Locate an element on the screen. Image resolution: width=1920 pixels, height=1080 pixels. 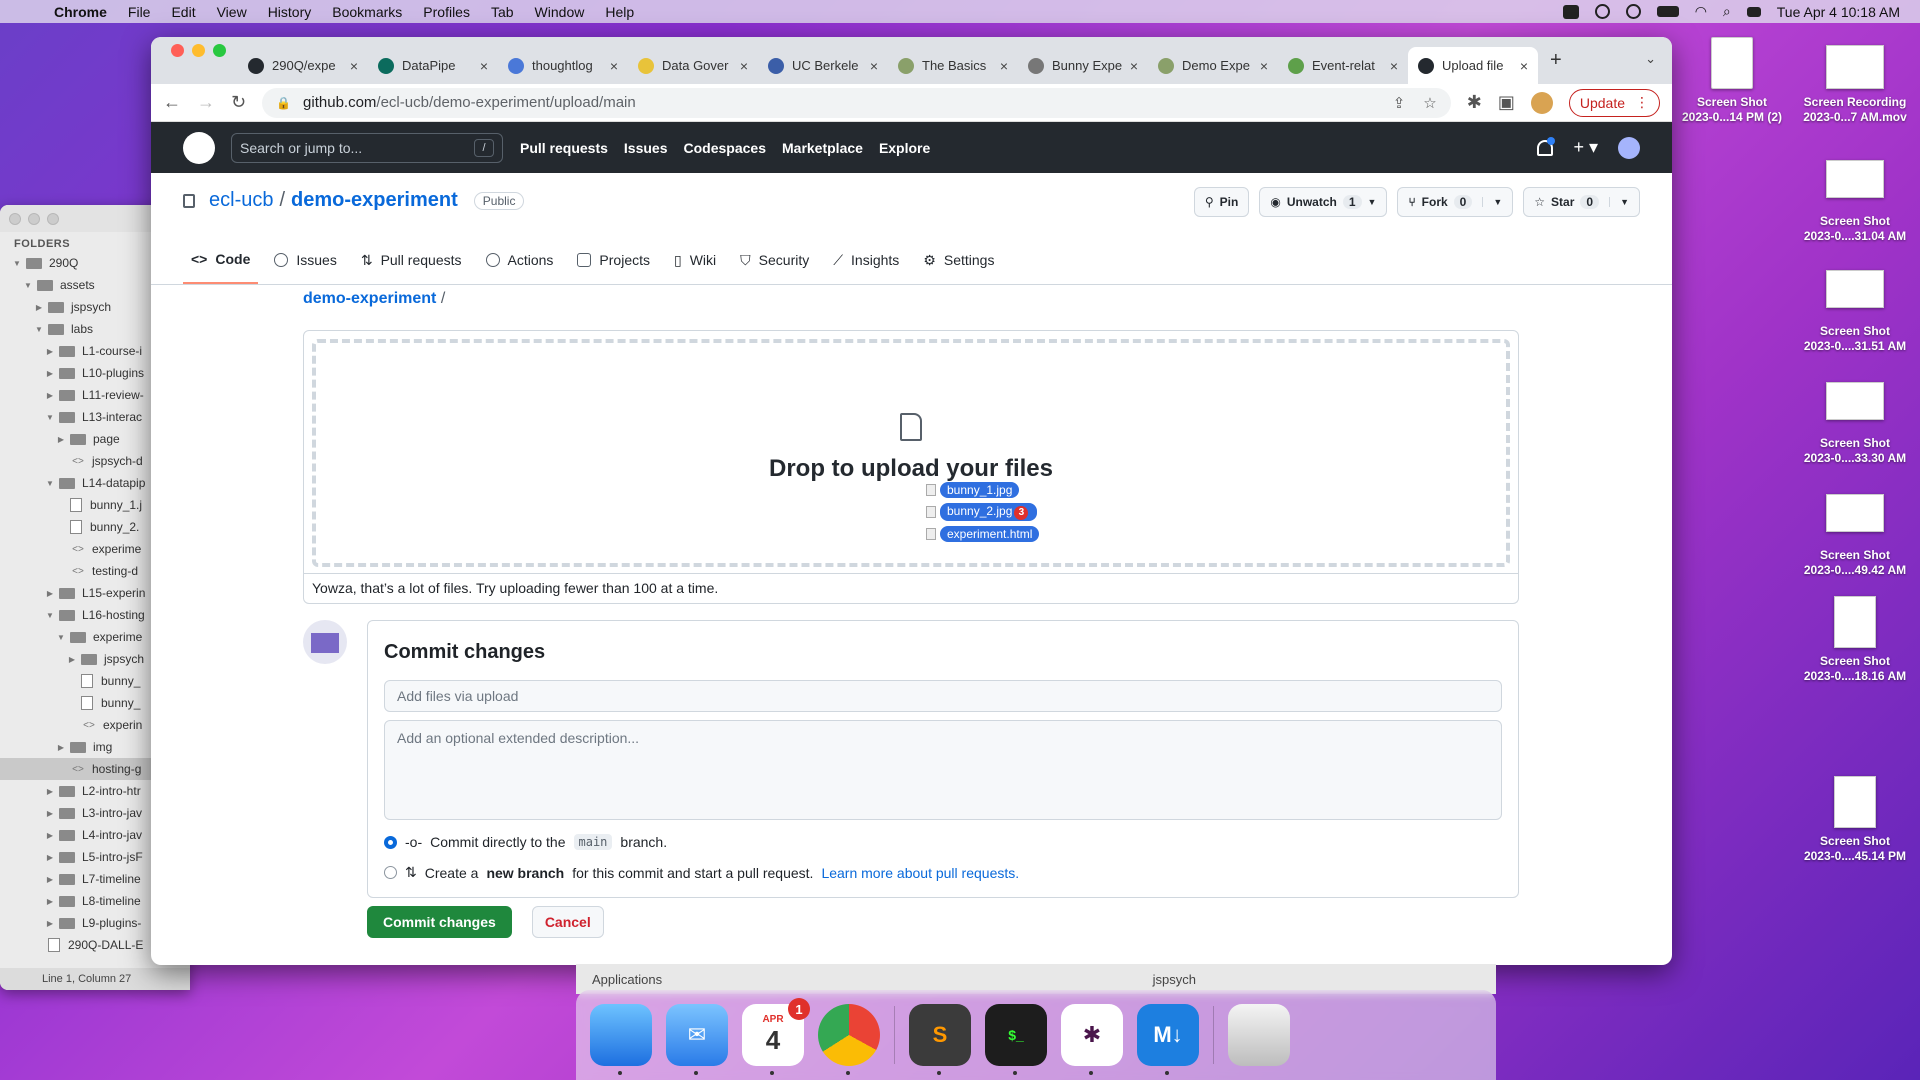
spotlight-icon: ⌕ is located at coordinates (1727, 11).